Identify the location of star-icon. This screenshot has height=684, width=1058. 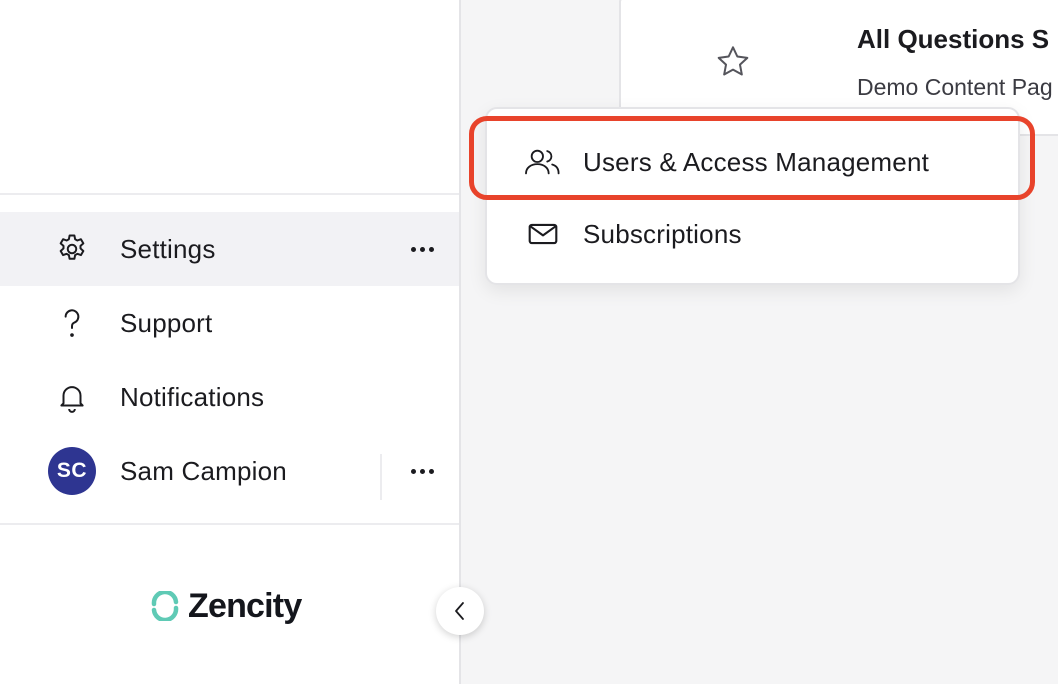
(733, 62).